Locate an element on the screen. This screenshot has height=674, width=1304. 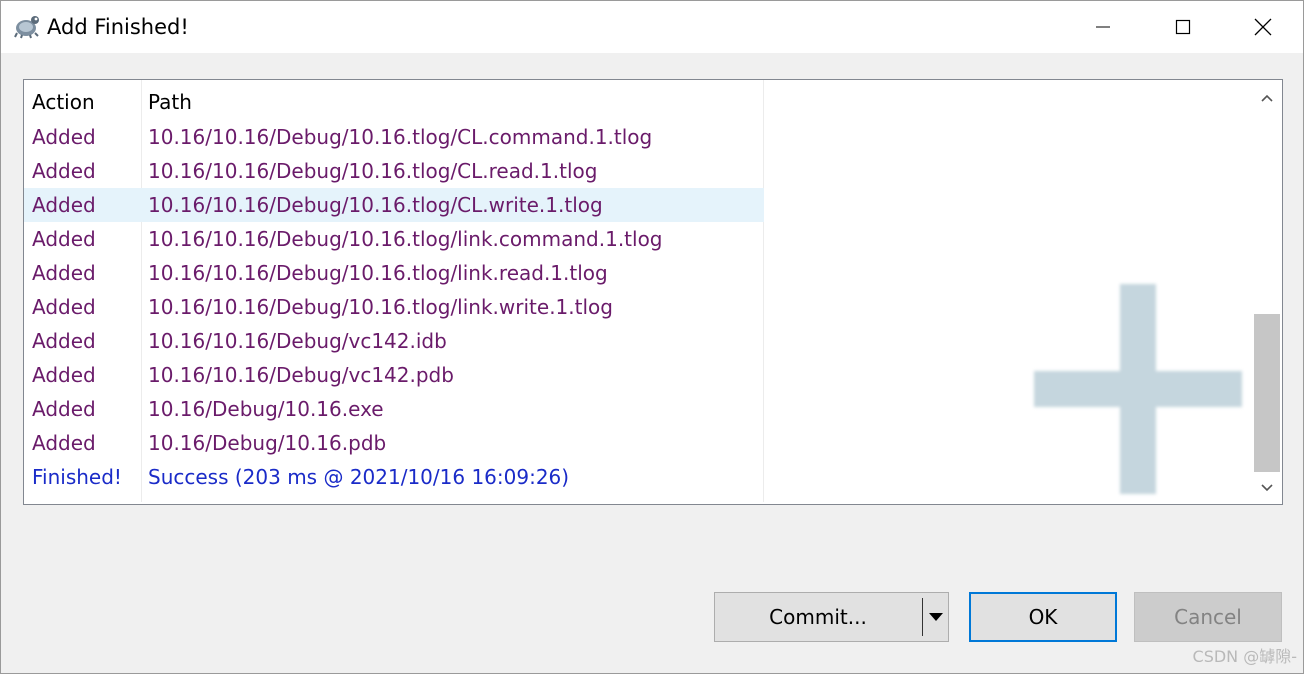
commit-dropdown-toggle is located at coordinates (936, 617).